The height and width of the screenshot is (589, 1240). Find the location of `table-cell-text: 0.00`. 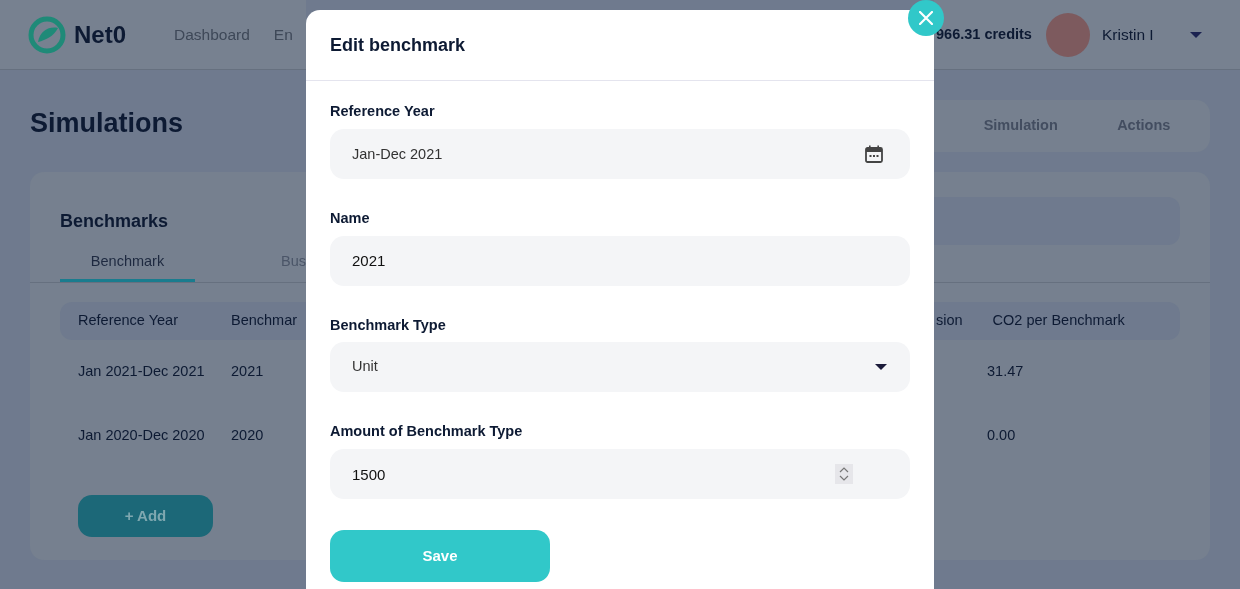

table-cell-text: 0.00 is located at coordinates (1001, 436).